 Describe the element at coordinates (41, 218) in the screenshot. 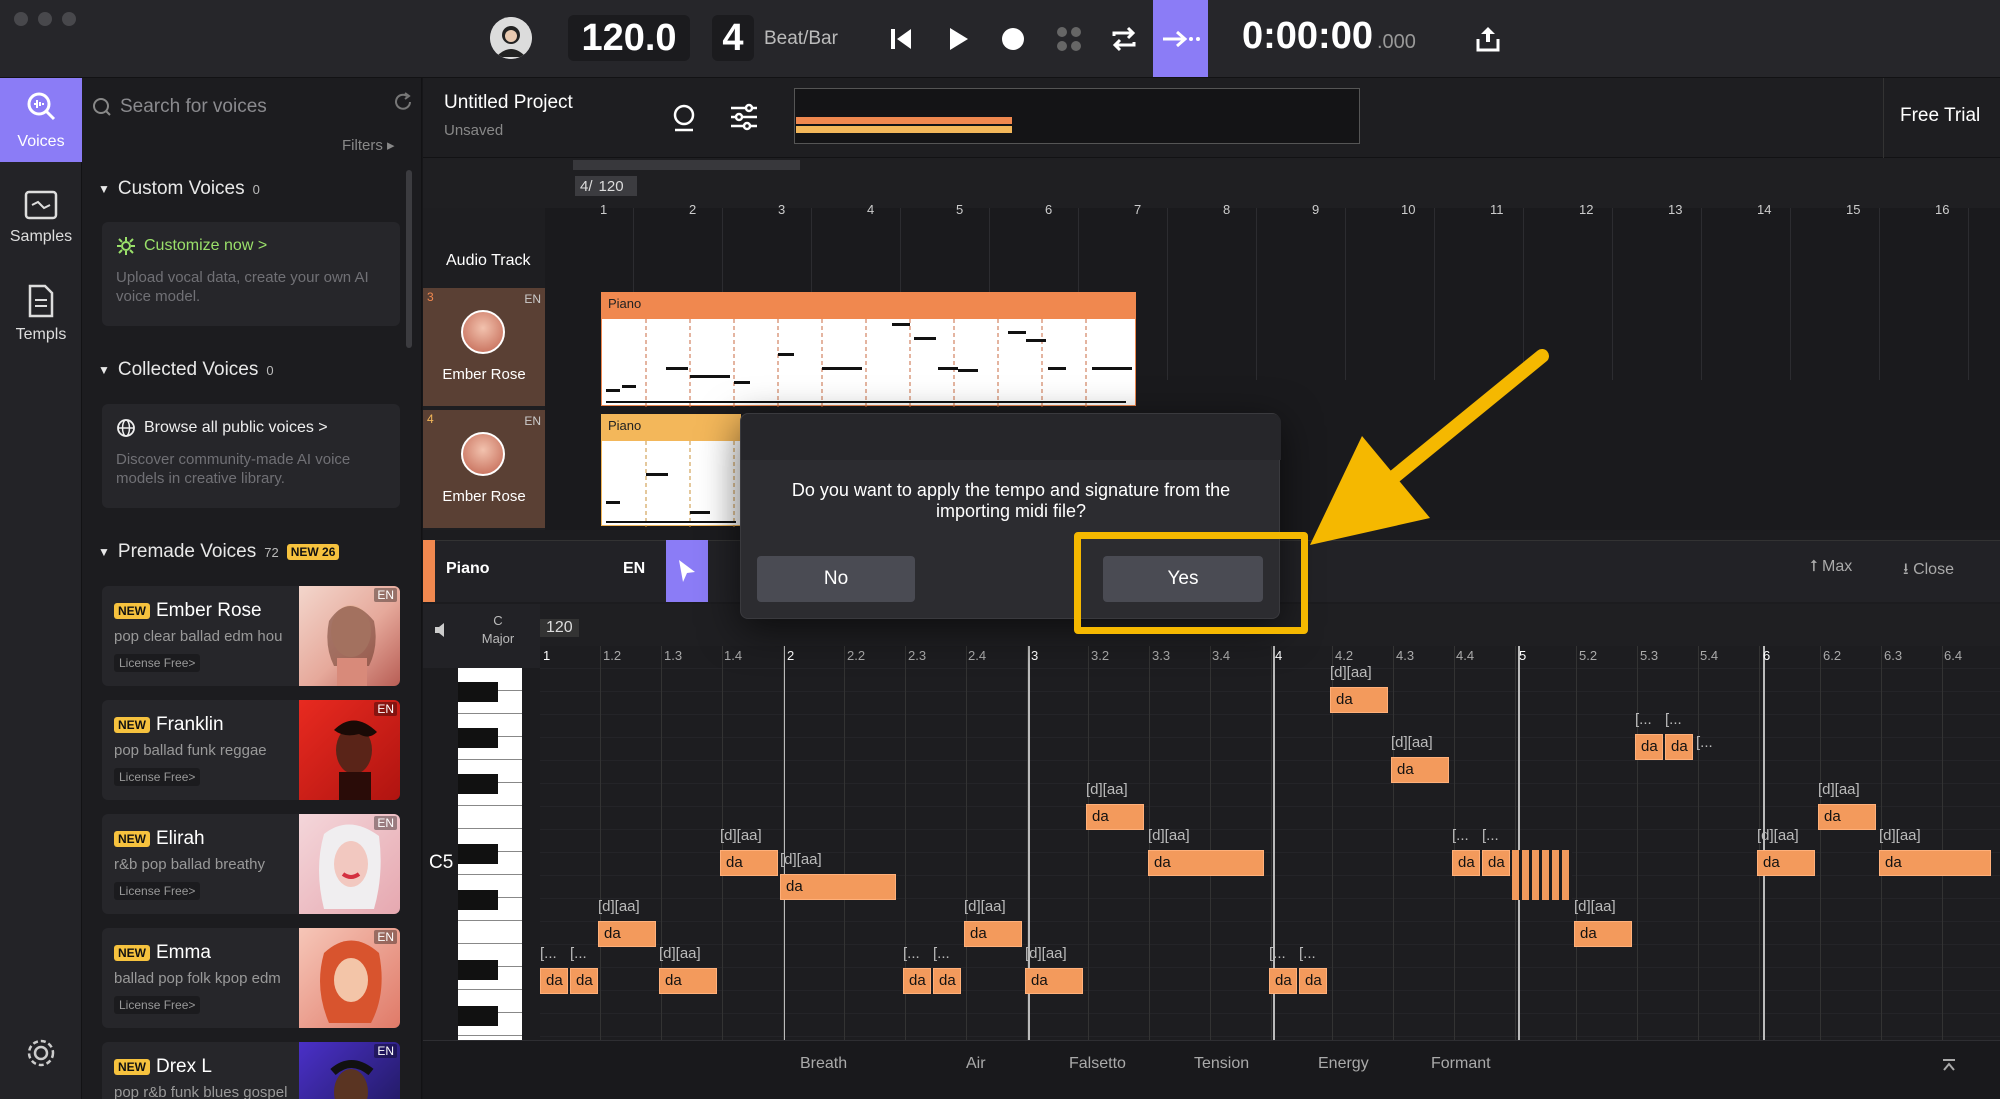

I see `rail-samples: Samples` at that location.